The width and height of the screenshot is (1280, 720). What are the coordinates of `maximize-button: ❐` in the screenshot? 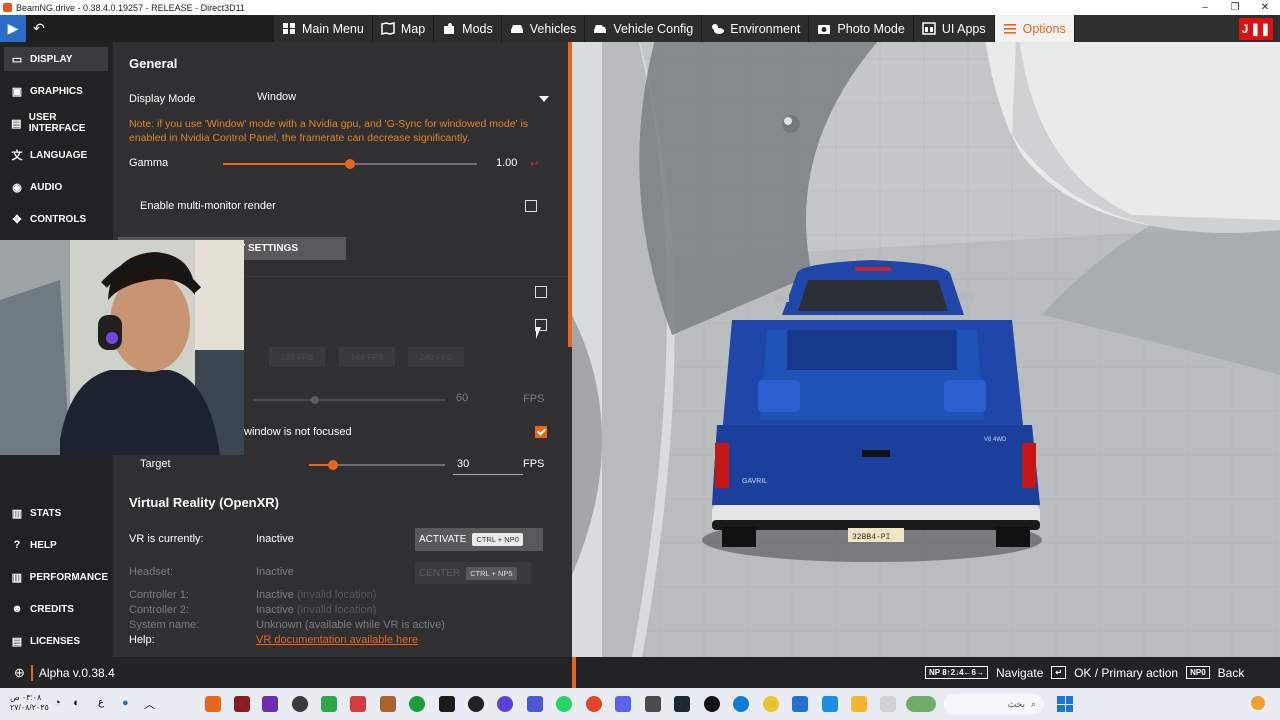 It's located at (1235, 7).